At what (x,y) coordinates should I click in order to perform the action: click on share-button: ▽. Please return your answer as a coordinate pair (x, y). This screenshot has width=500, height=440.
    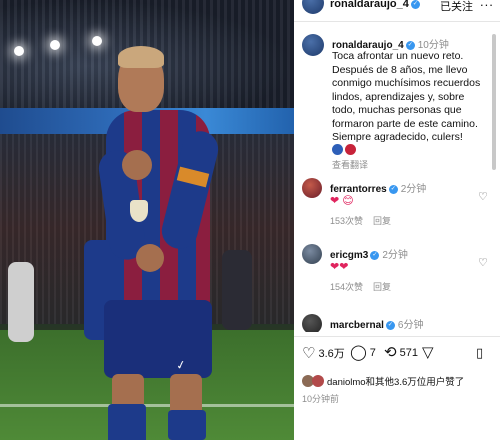
    Looking at the image, I should click on (428, 352).